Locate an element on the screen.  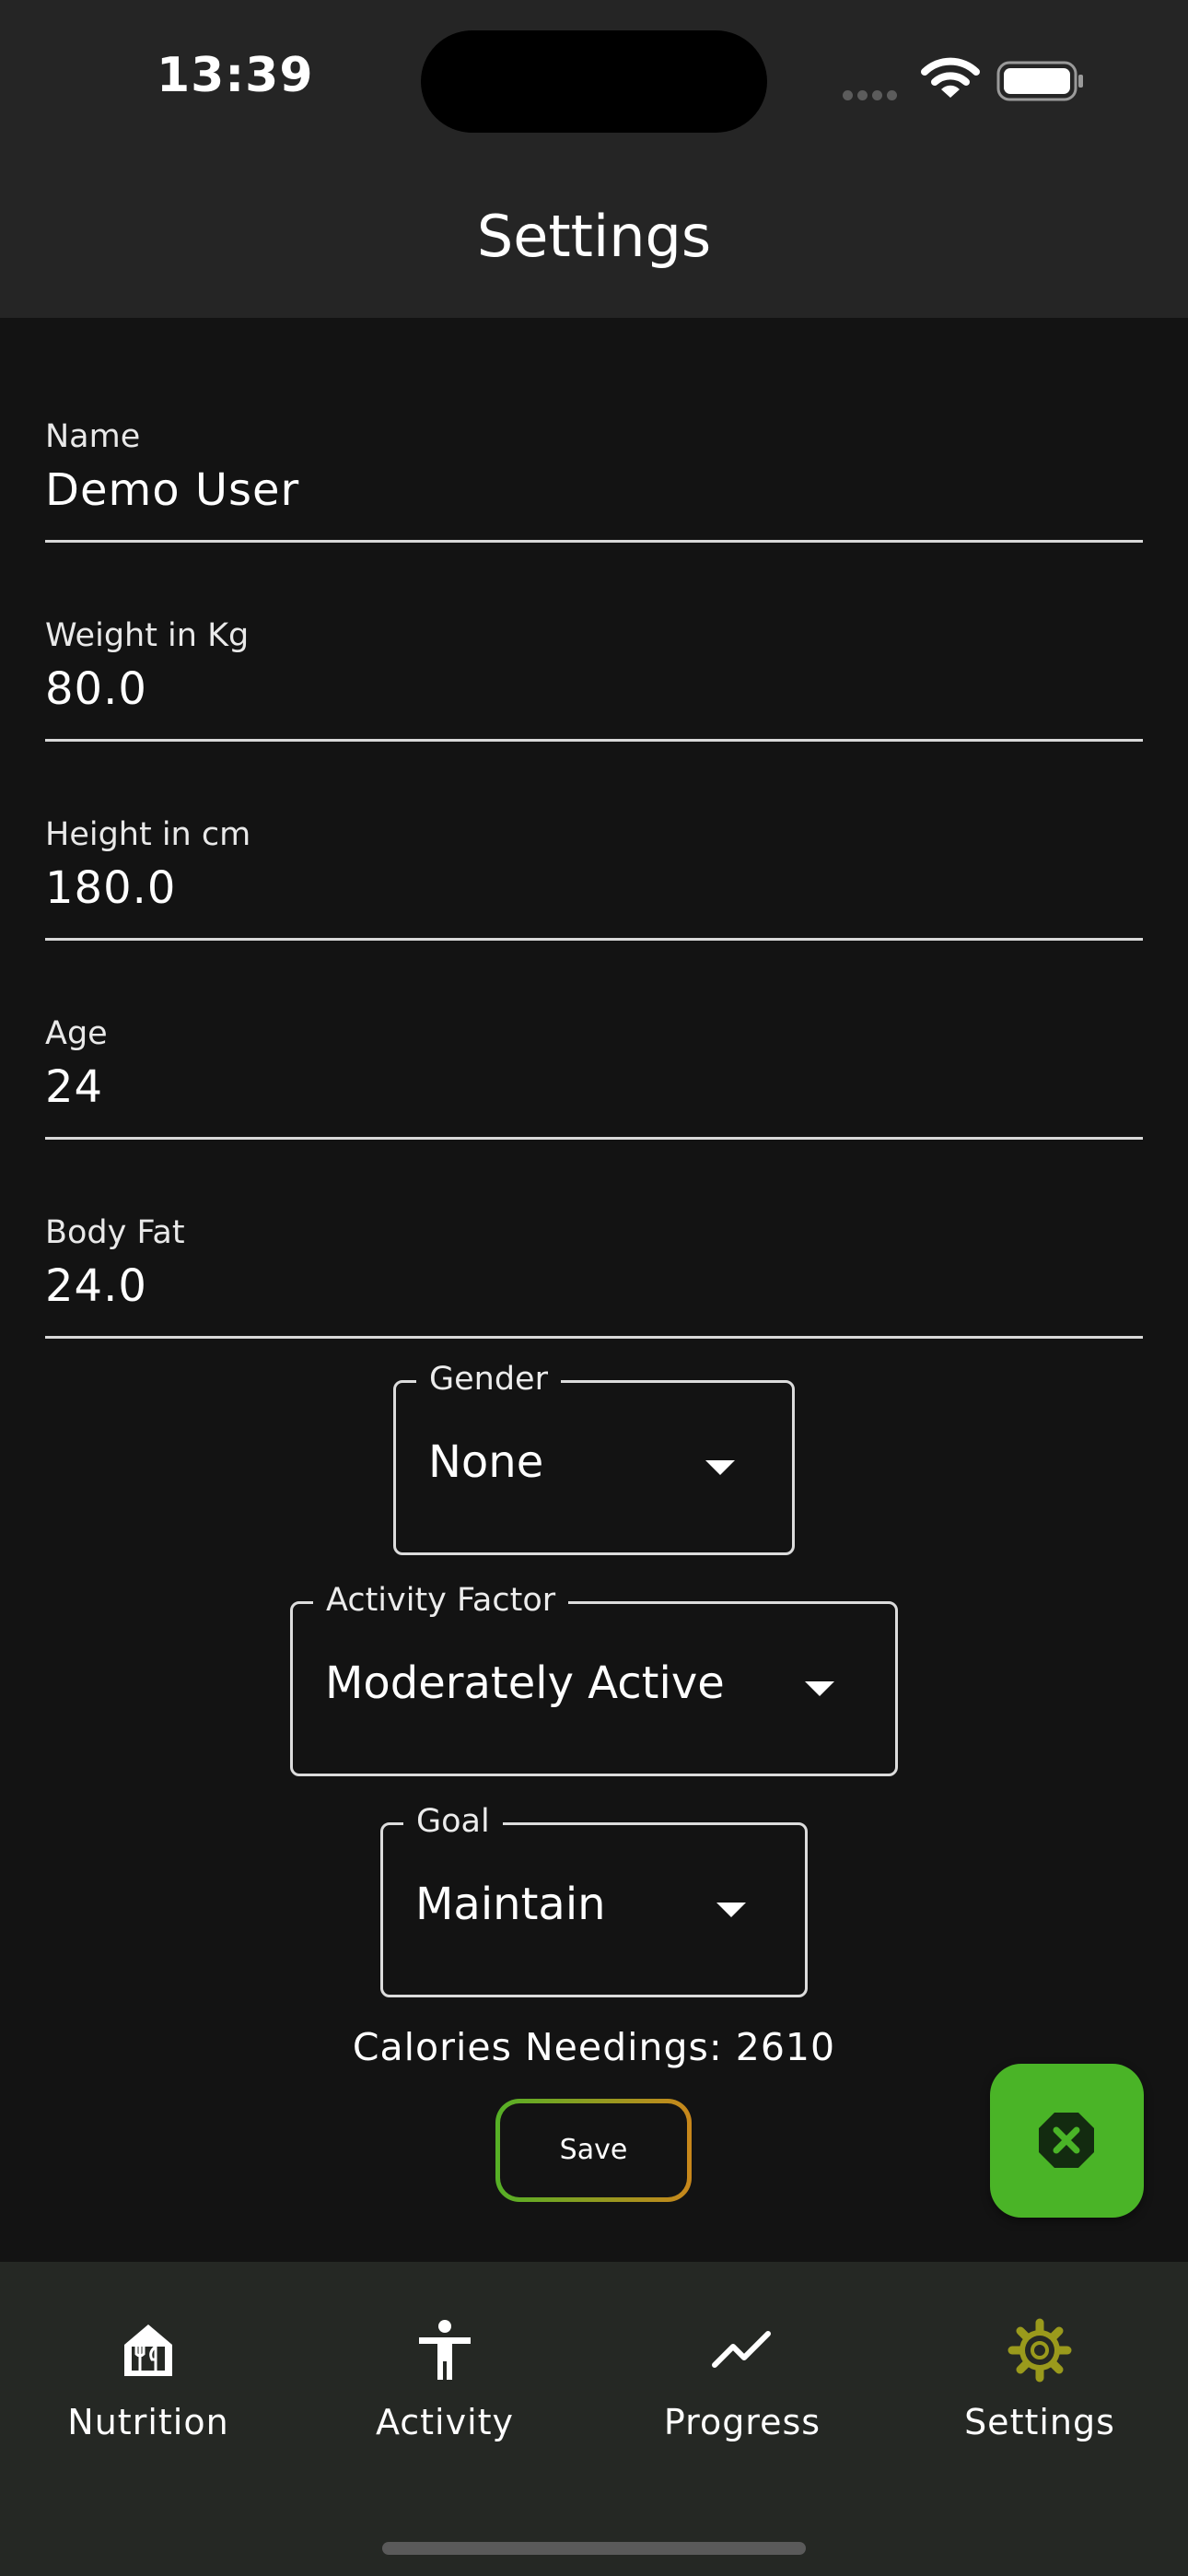
gear-icon is located at coordinates (1039, 2350).